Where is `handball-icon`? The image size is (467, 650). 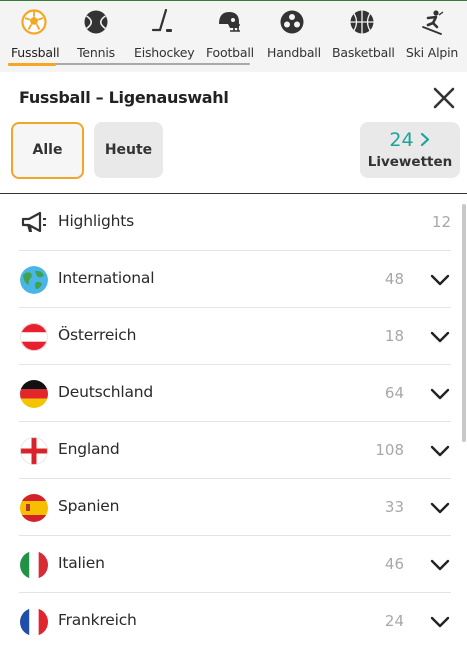
handball-icon is located at coordinates (292, 22).